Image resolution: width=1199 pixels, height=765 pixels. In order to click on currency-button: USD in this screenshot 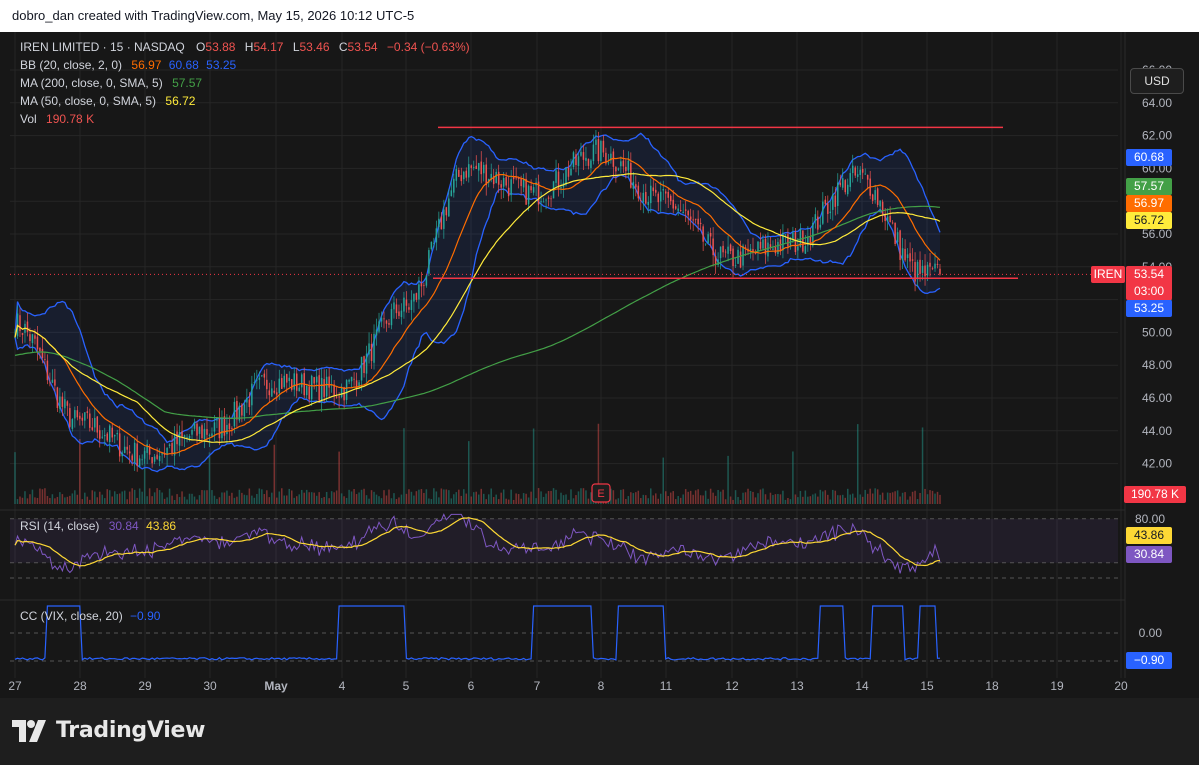, I will do `click(1157, 81)`.